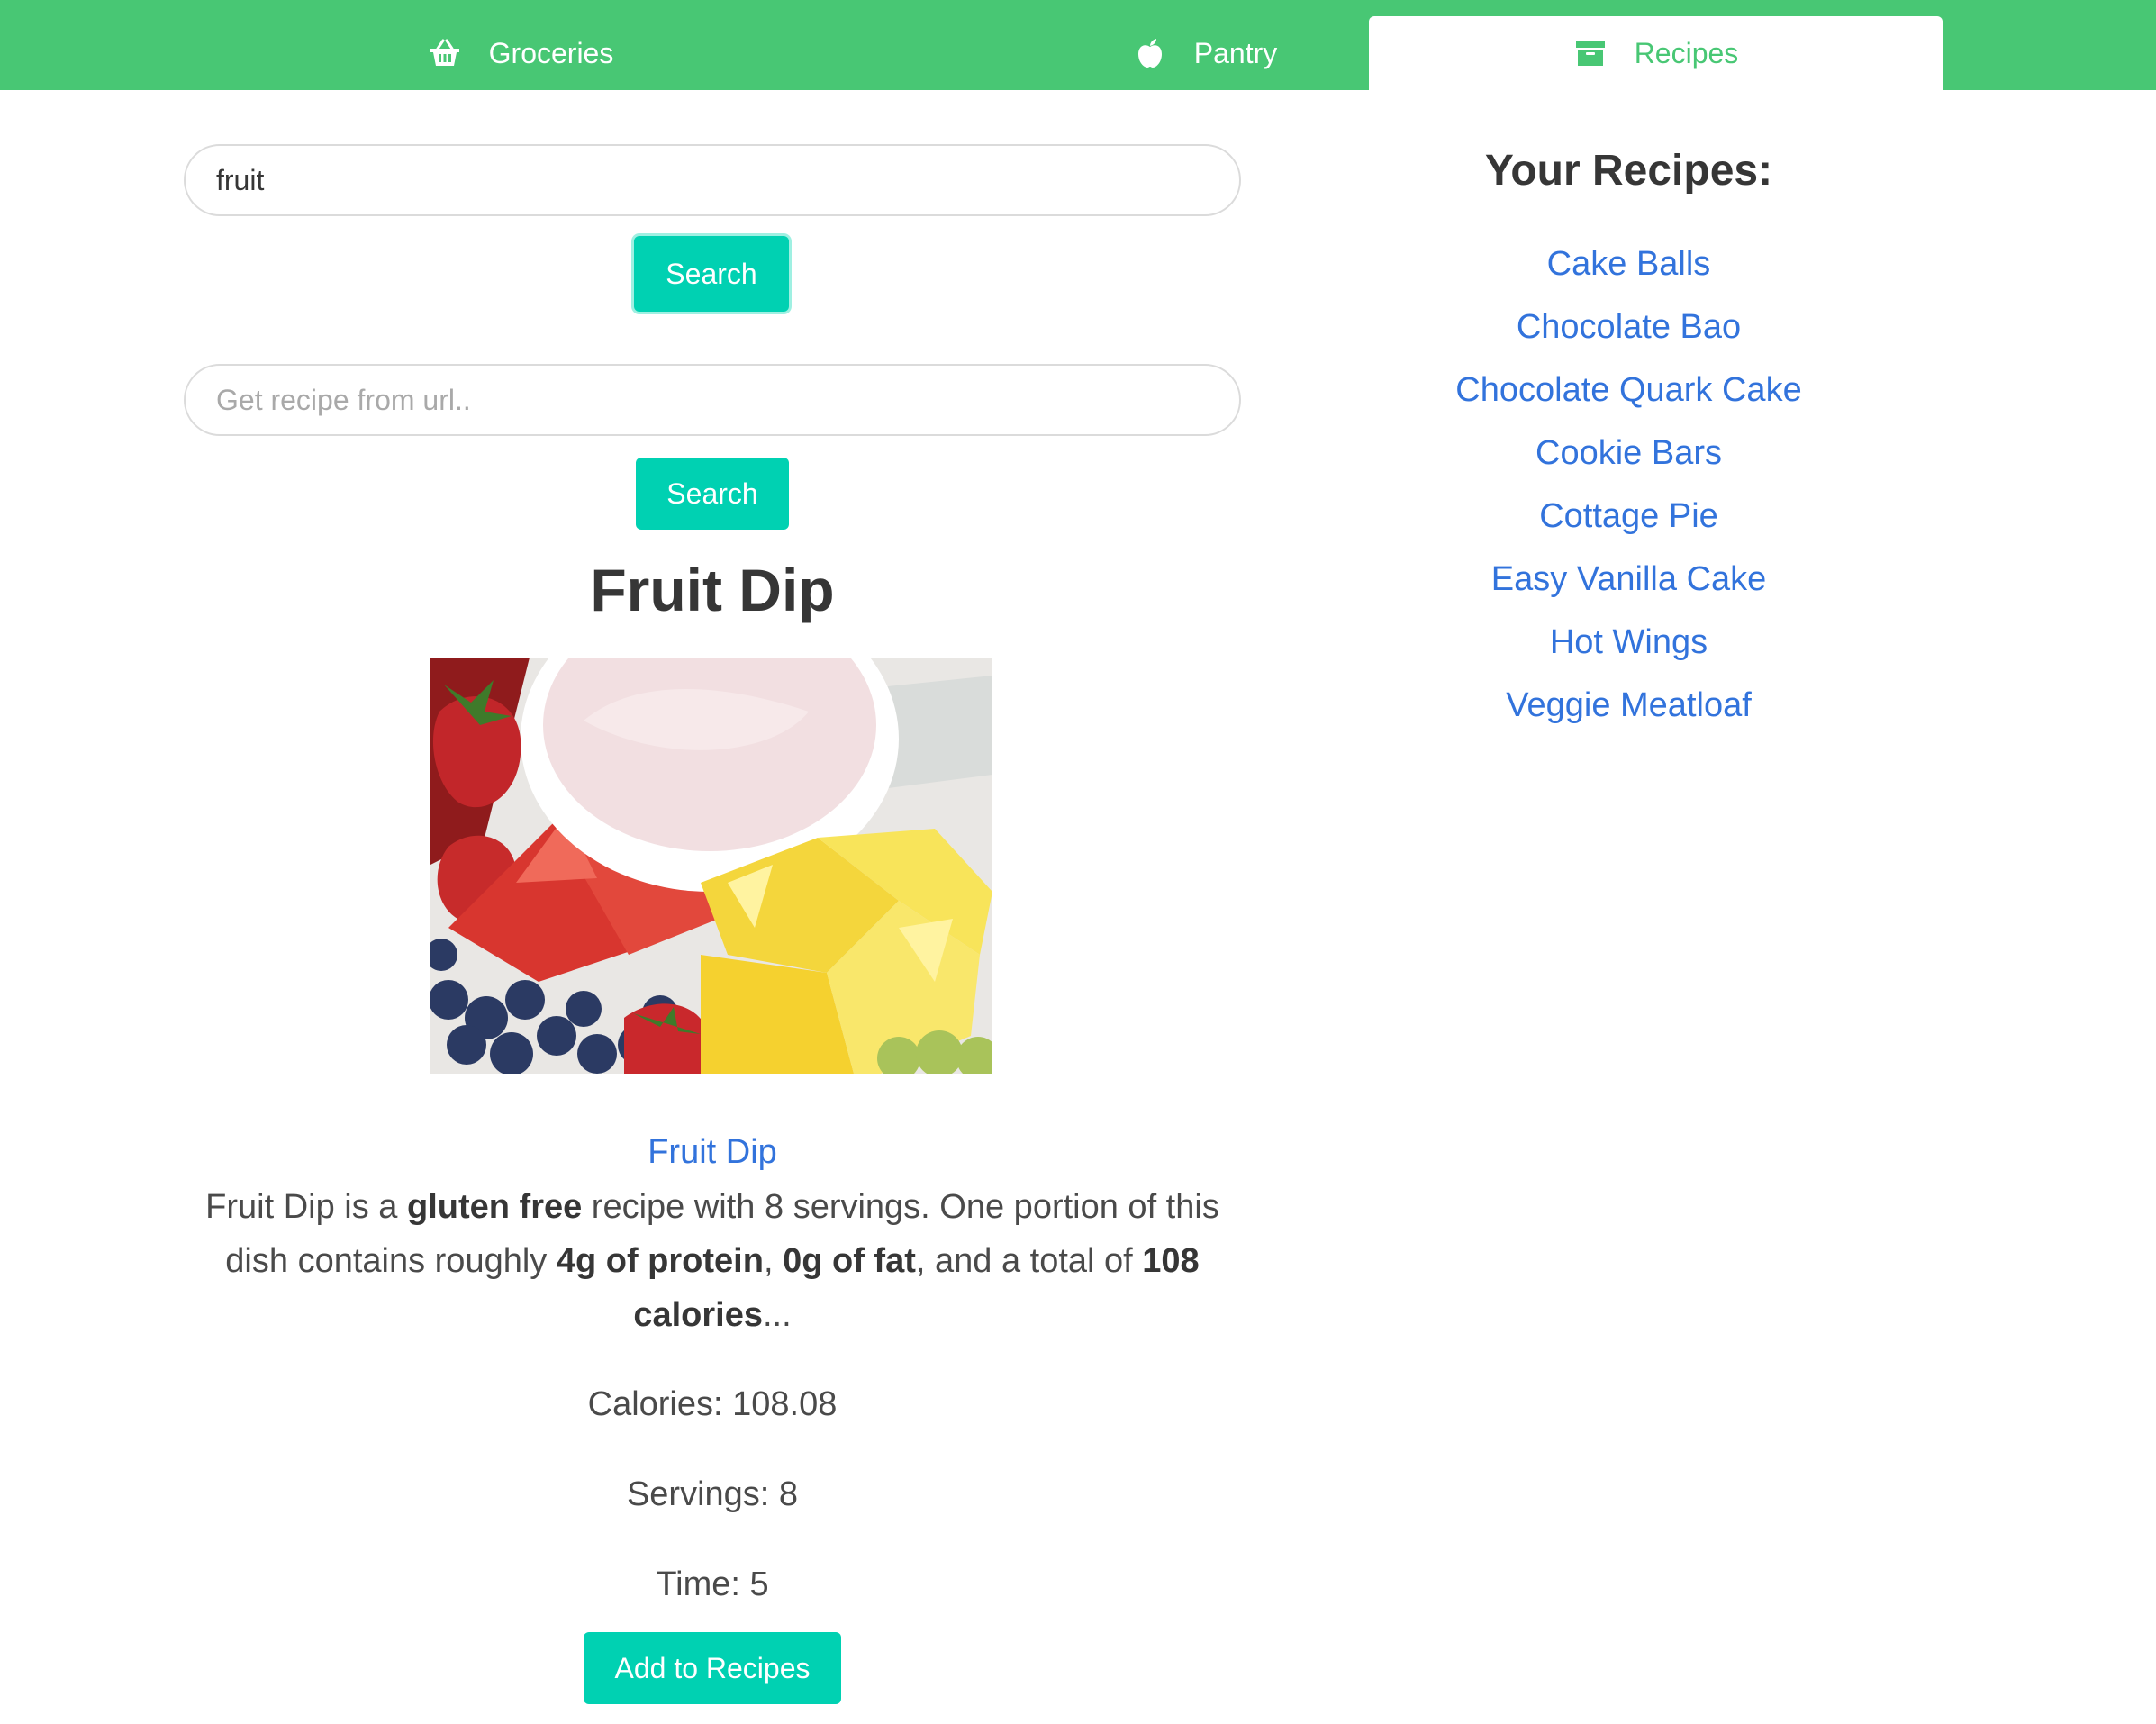 This screenshot has height=1724, width=2156. What do you see at coordinates (551, 52) in the screenshot?
I see `tab-groceries-label: Groceries` at bounding box center [551, 52].